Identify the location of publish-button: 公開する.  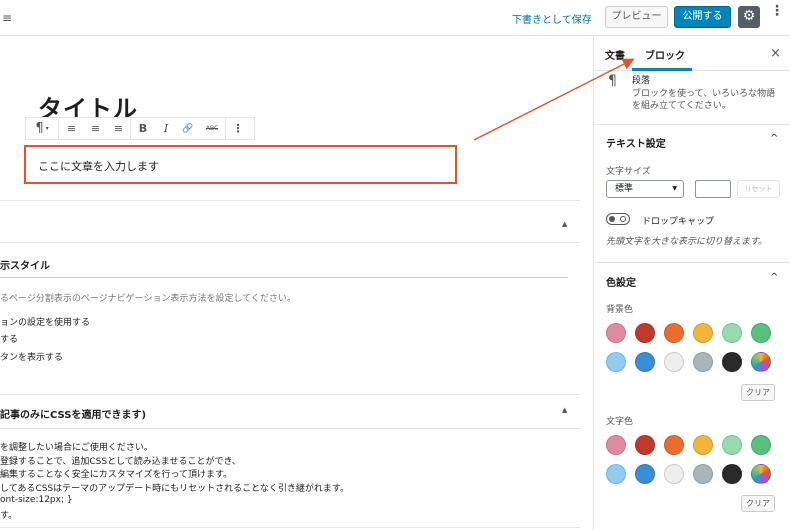
(702, 17).